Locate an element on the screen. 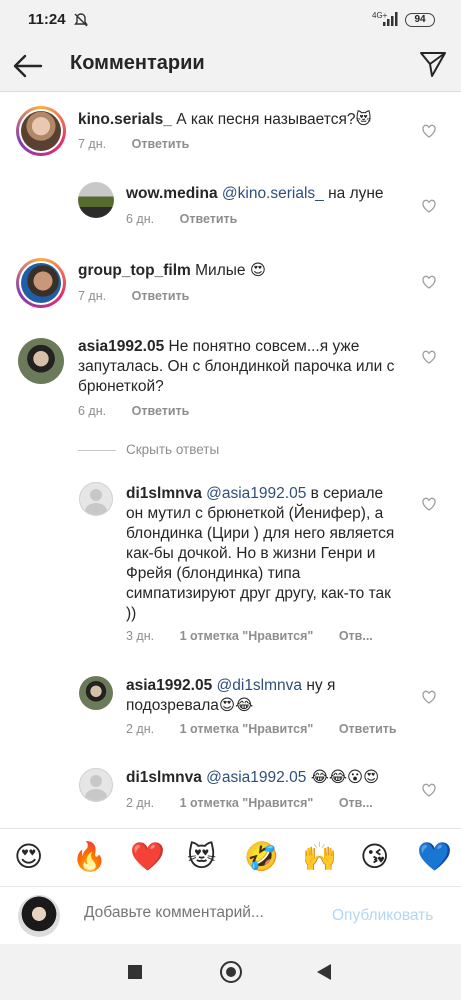 This screenshot has width=461, height=1000. app-header: Комментарии is located at coordinates (230, 66).